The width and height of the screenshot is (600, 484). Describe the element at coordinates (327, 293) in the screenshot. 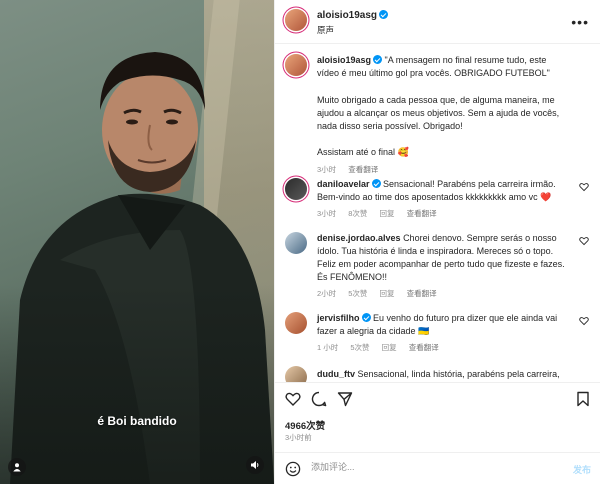

I see `comment-time: 2小时` at that location.